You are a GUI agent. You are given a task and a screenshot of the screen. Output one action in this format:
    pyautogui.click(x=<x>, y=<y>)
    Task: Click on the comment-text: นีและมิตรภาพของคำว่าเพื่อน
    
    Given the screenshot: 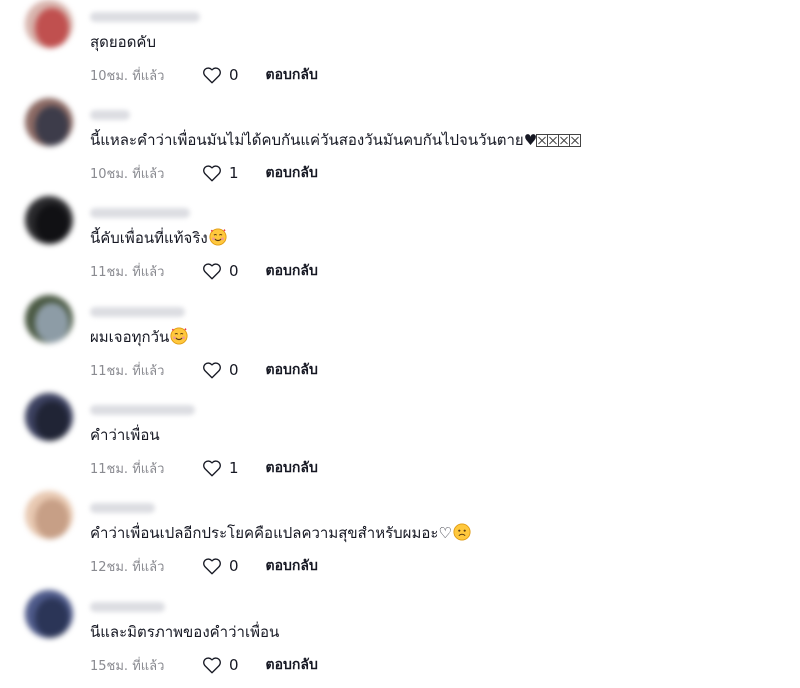 What is the action you would take?
    pyautogui.click(x=184, y=632)
    